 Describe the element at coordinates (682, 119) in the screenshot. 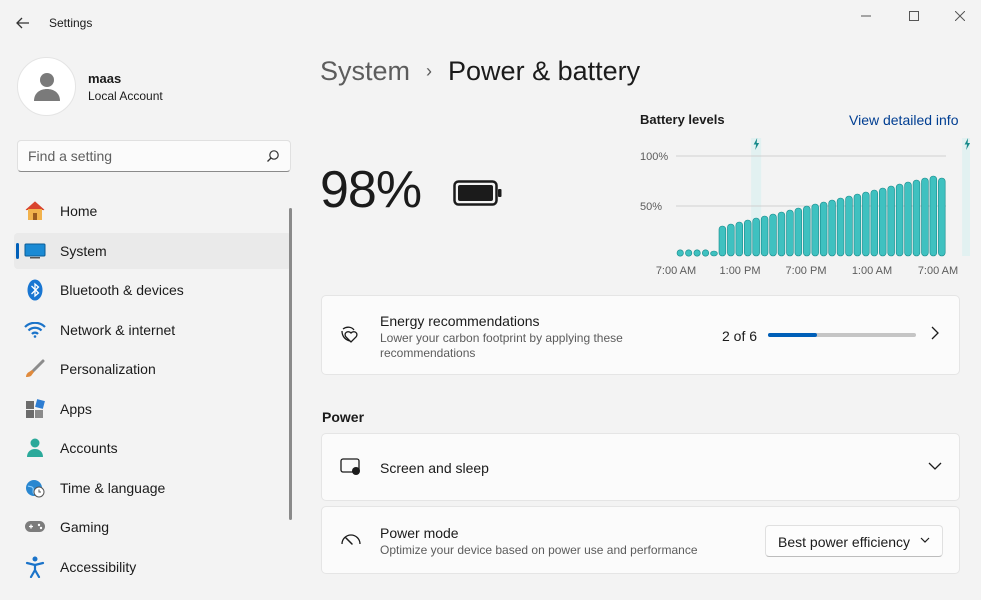

I see `chart-title: Battery levels` at that location.